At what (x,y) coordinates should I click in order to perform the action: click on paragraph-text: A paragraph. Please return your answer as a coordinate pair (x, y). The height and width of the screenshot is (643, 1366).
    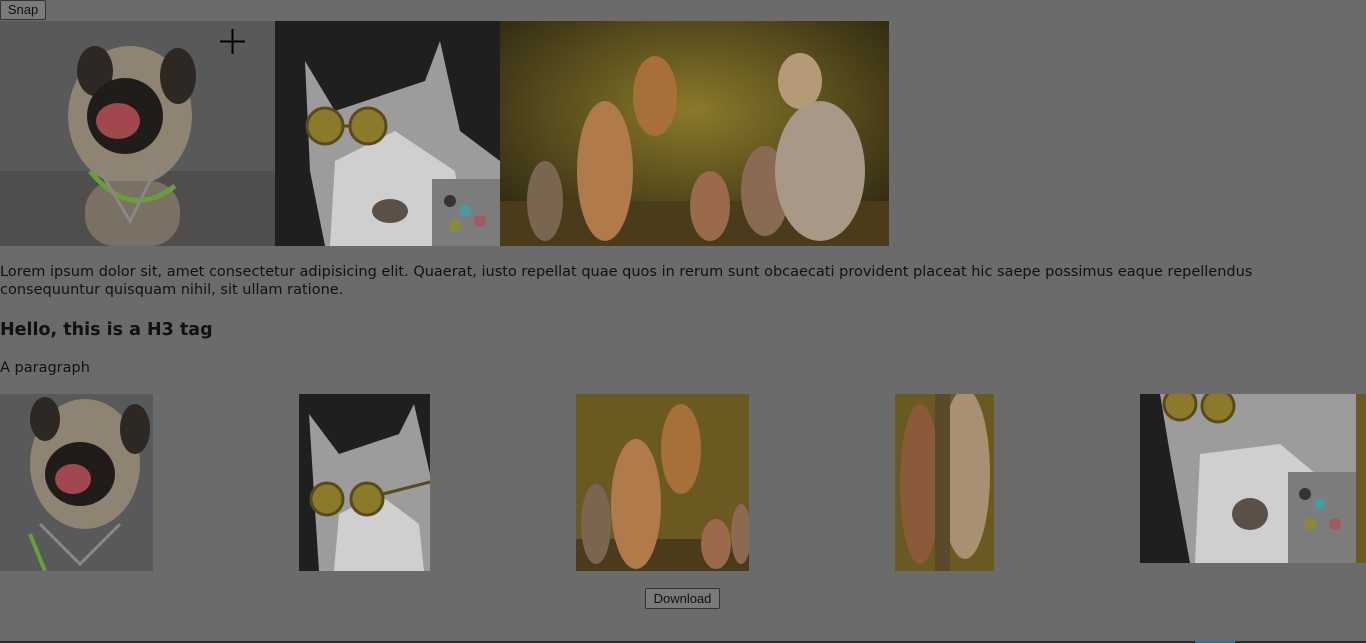
    Looking at the image, I should click on (45, 368).